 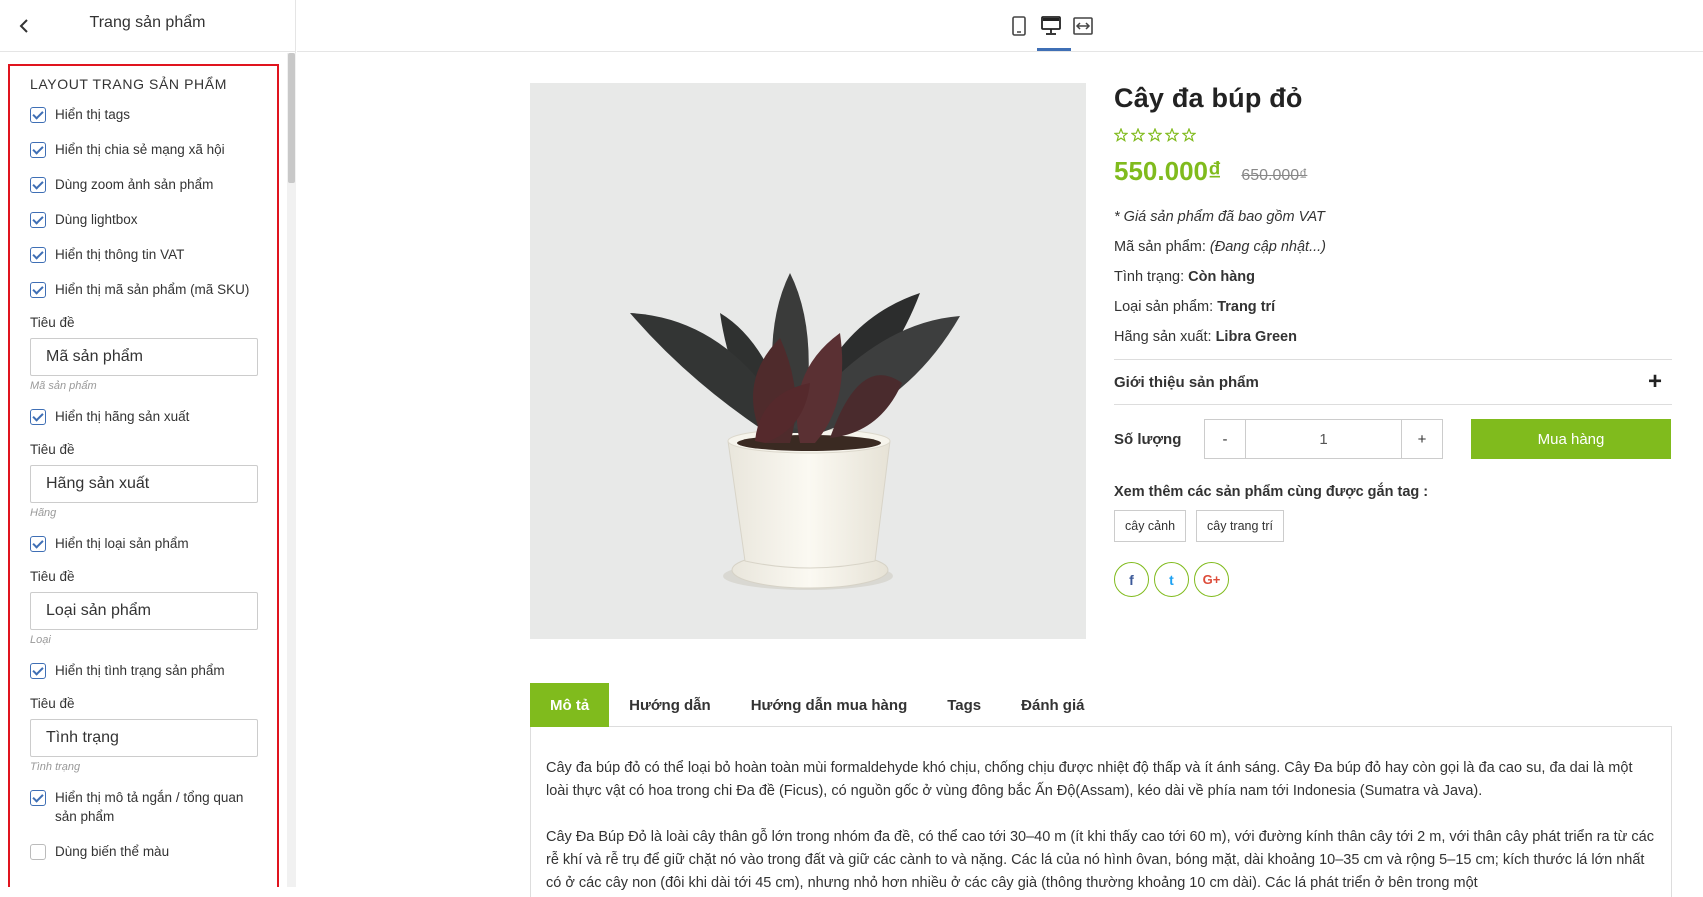 What do you see at coordinates (291, 118) in the screenshot?
I see `sidebar-scroll-thumb` at bounding box center [291, 118].